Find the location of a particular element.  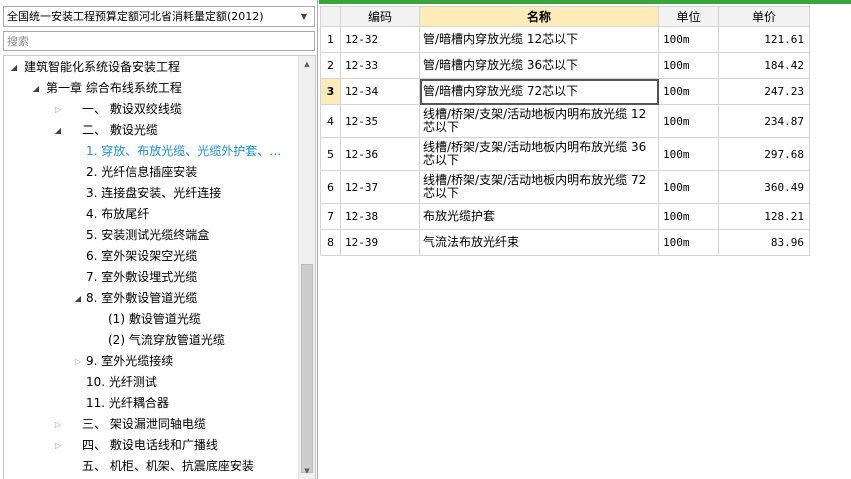

top-accent-bar is located at coordinates (585, 2).